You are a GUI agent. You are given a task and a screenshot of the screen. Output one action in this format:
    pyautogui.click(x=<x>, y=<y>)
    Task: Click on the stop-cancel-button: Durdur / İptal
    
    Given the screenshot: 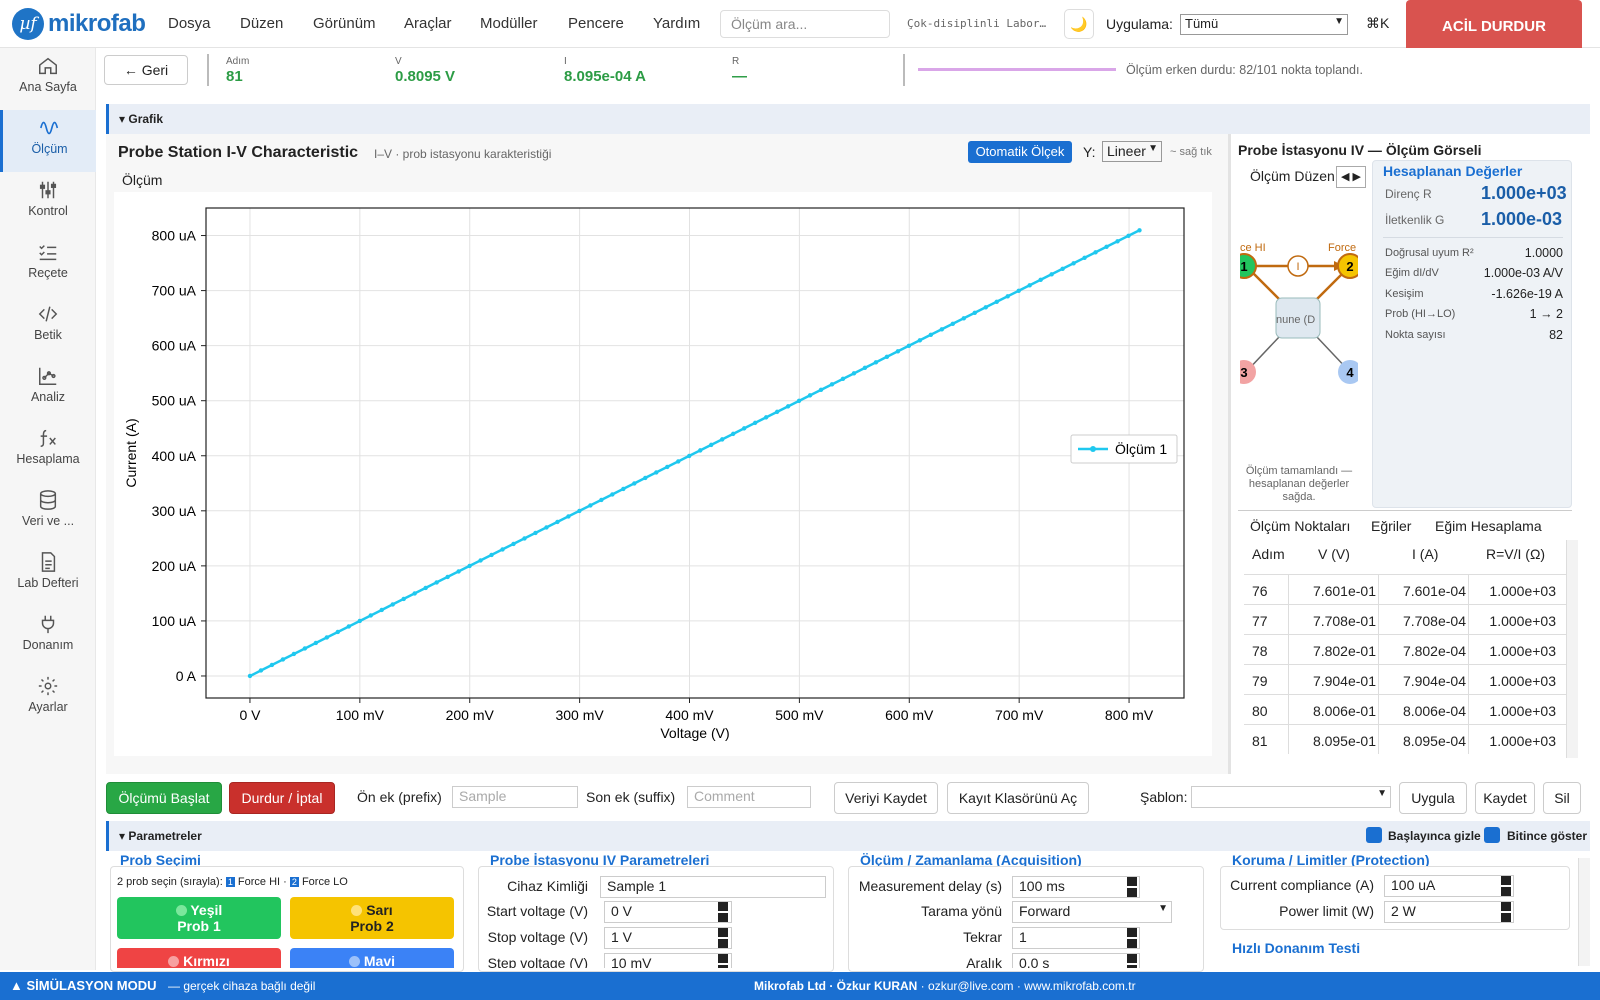 What is the action you would take?
    pyautogui.click(x=282, y=798)
    